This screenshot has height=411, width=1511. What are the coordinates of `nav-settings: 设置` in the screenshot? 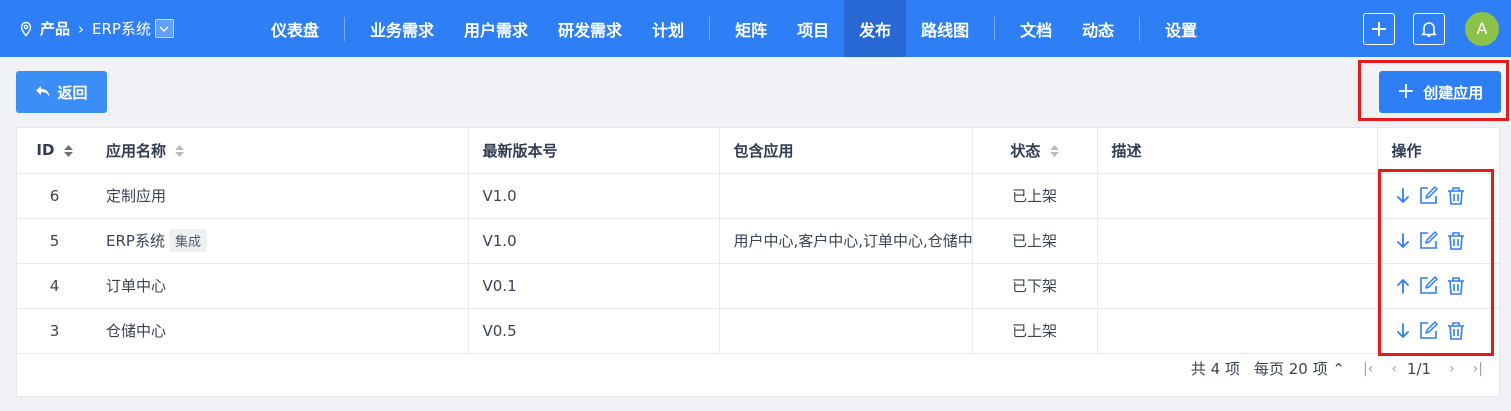 It's located at (1181, 28).